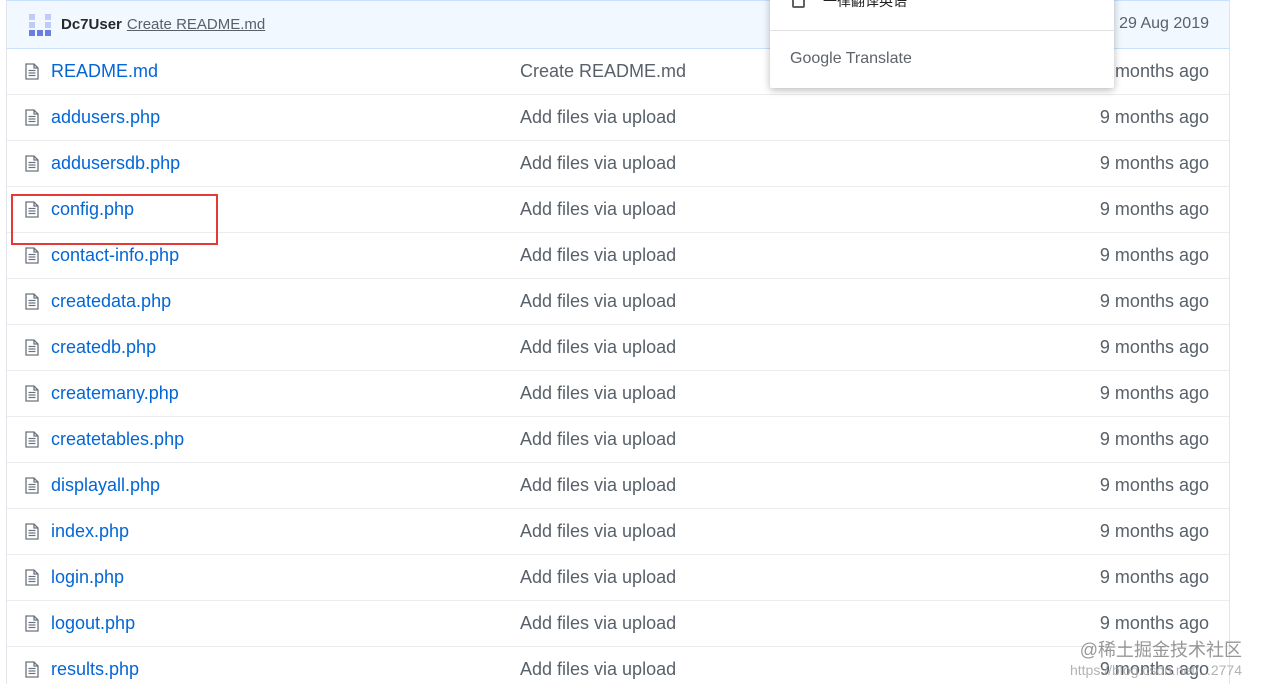  What do you see at coordinates (87, 577) in the screenshot?
I see `file-name-link: login.php` at bounding box center [87, 577].